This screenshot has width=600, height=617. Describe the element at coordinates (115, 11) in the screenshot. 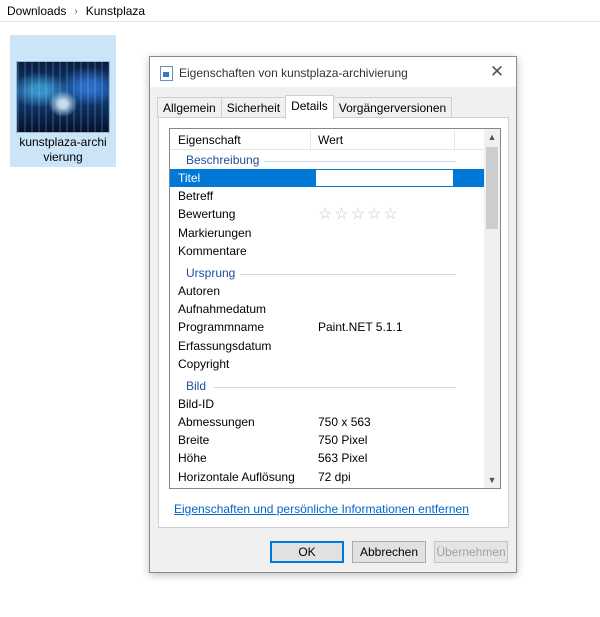

I see `breadcrumb-kunstplaza: Kunstplaza` at that location.